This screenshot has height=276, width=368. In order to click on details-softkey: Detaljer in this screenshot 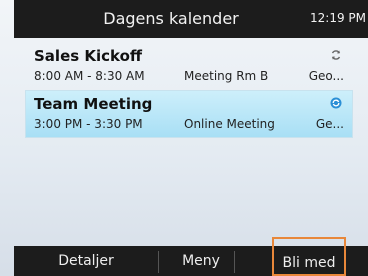, I will do `click(86, 261)`.